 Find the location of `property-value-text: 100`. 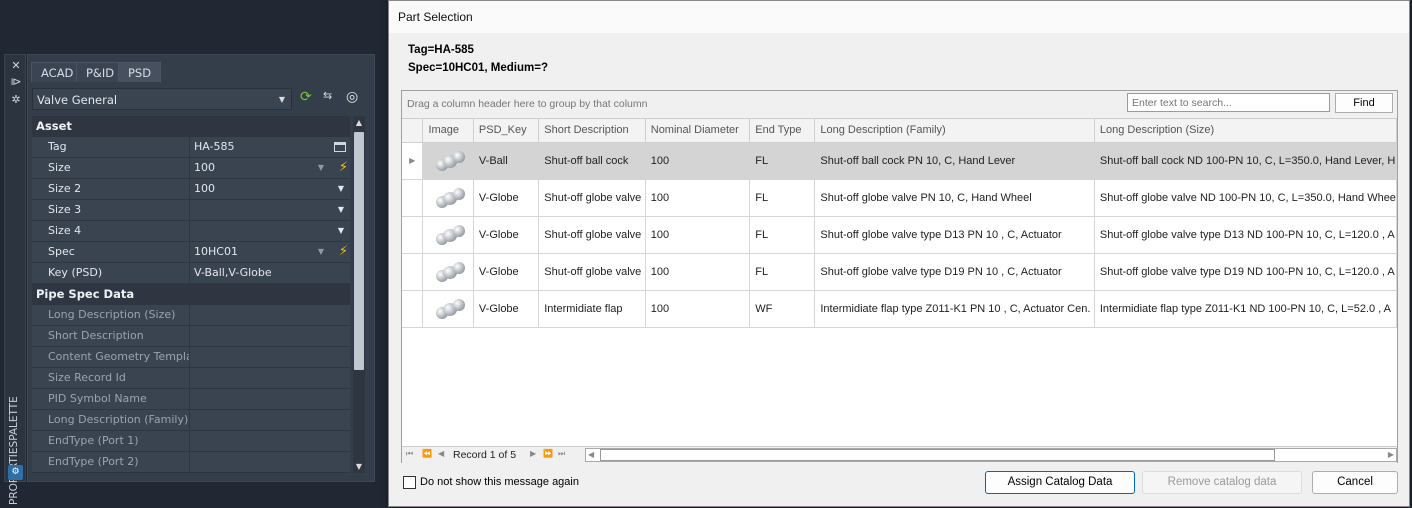

property-value-text: 100 is located at coordinates (204, 188).